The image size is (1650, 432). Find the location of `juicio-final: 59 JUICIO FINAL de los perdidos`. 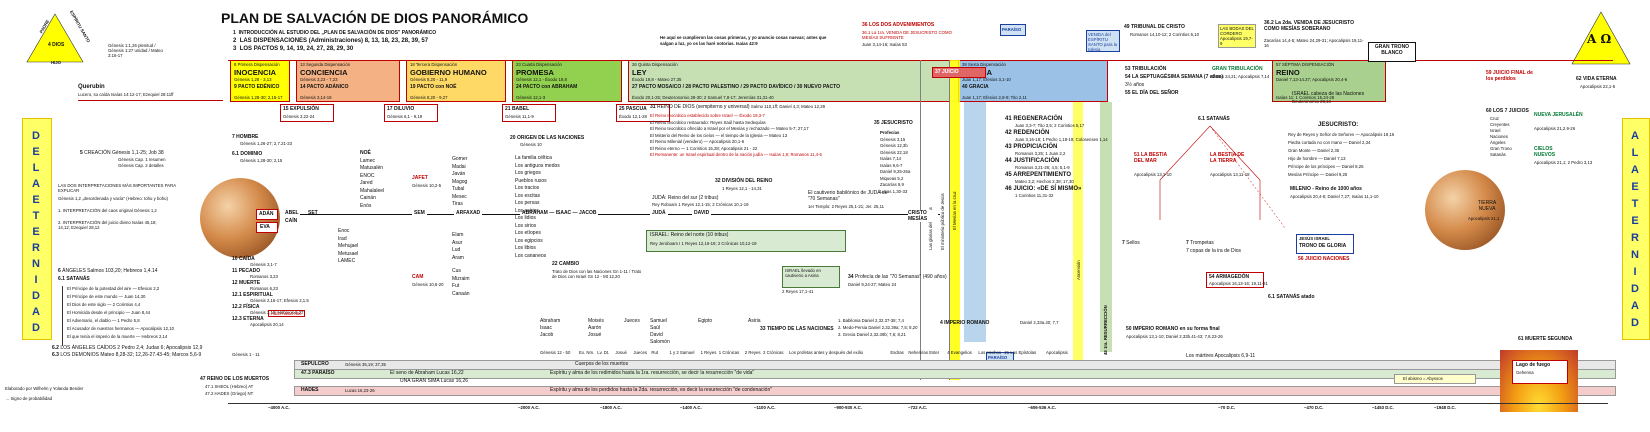

juicio-final: 59 JUICIO FINAL de los perdidos is located at coordinates (1509, 76).